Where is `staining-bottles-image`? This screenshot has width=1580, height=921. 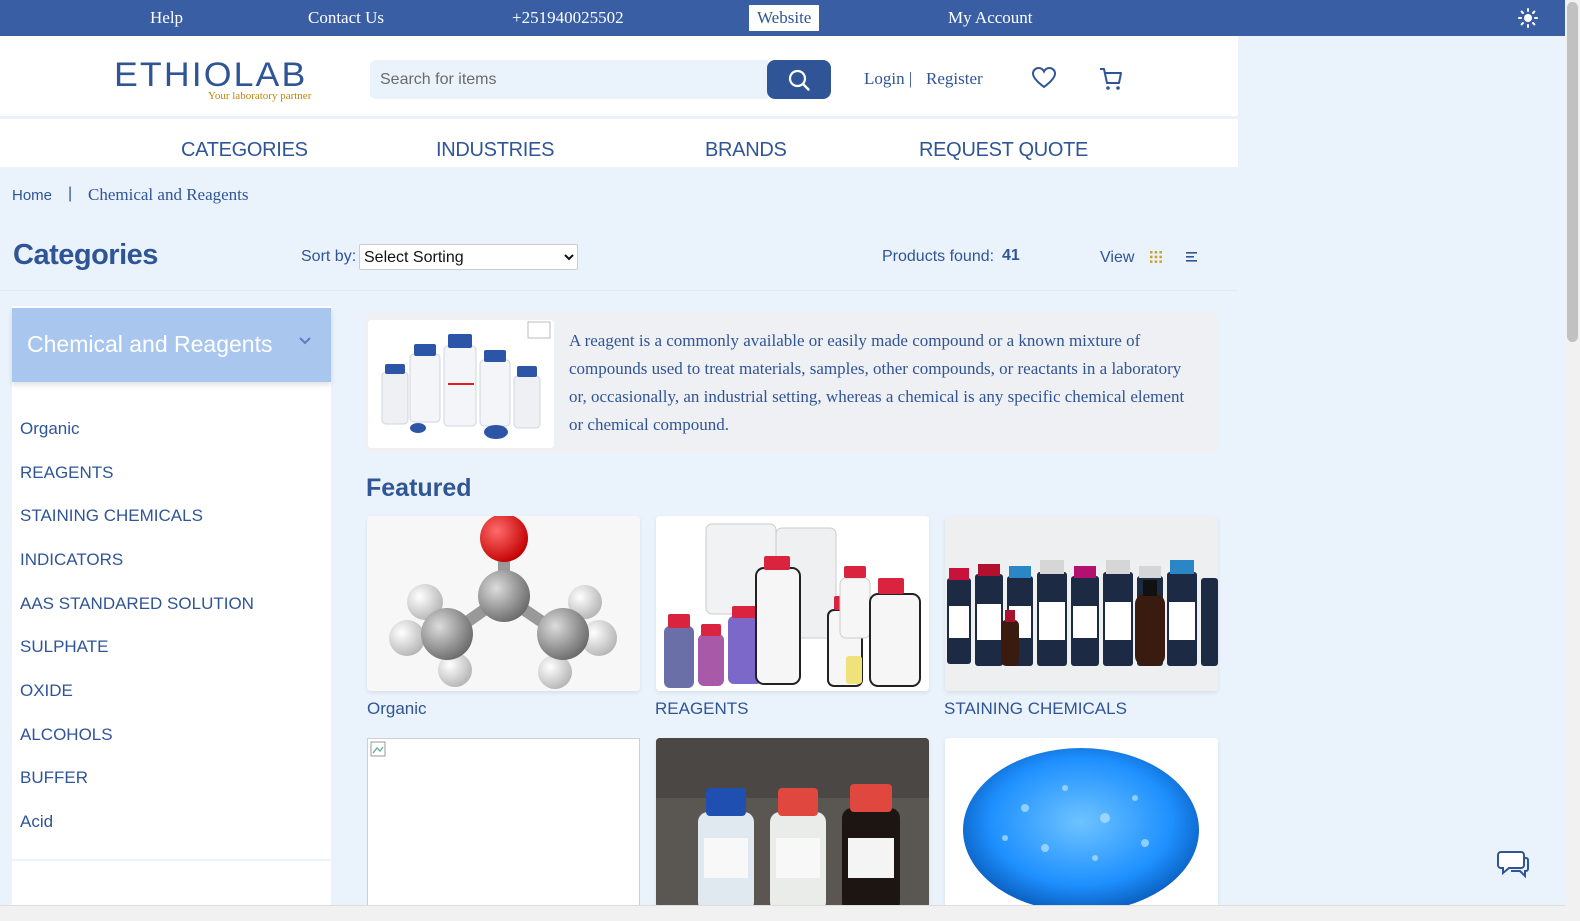 staining-bottles-image is located at coordinates (1081, 603).